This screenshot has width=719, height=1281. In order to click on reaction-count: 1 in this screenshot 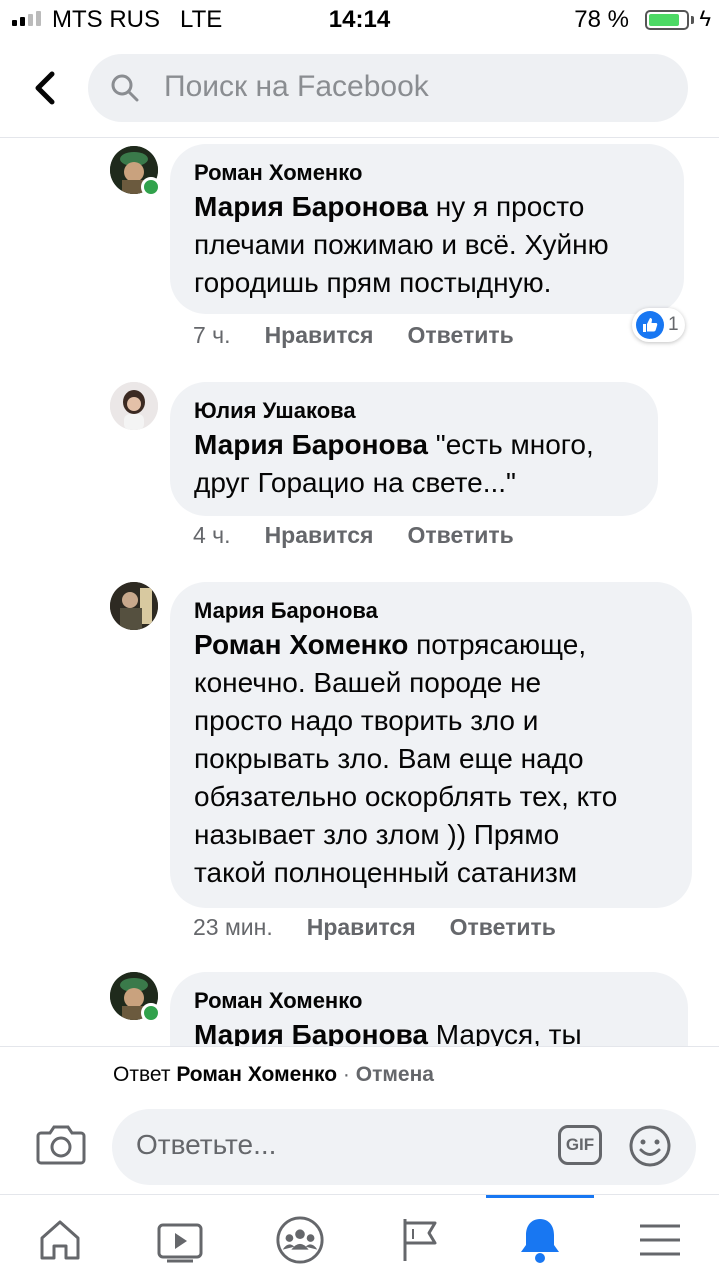, I will do `click(673, 324)`.